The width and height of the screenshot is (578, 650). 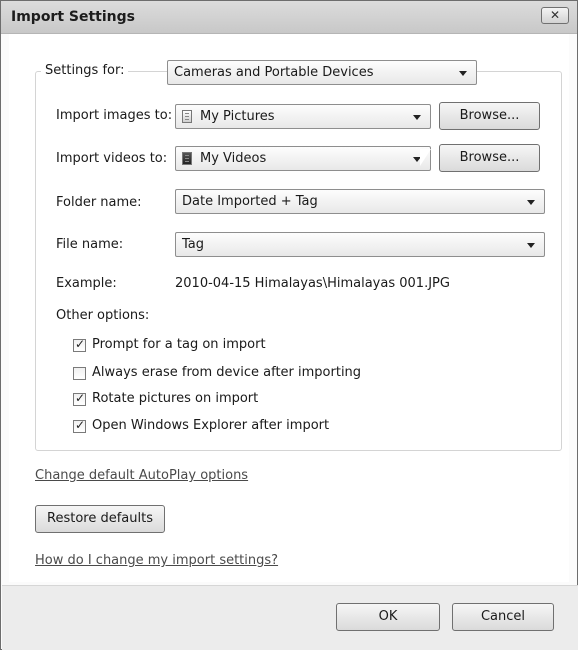 What do you see at coordinates (187, 158) in the screenshot?
I see `videos-folder-icon` at bounding box center [187, 158].